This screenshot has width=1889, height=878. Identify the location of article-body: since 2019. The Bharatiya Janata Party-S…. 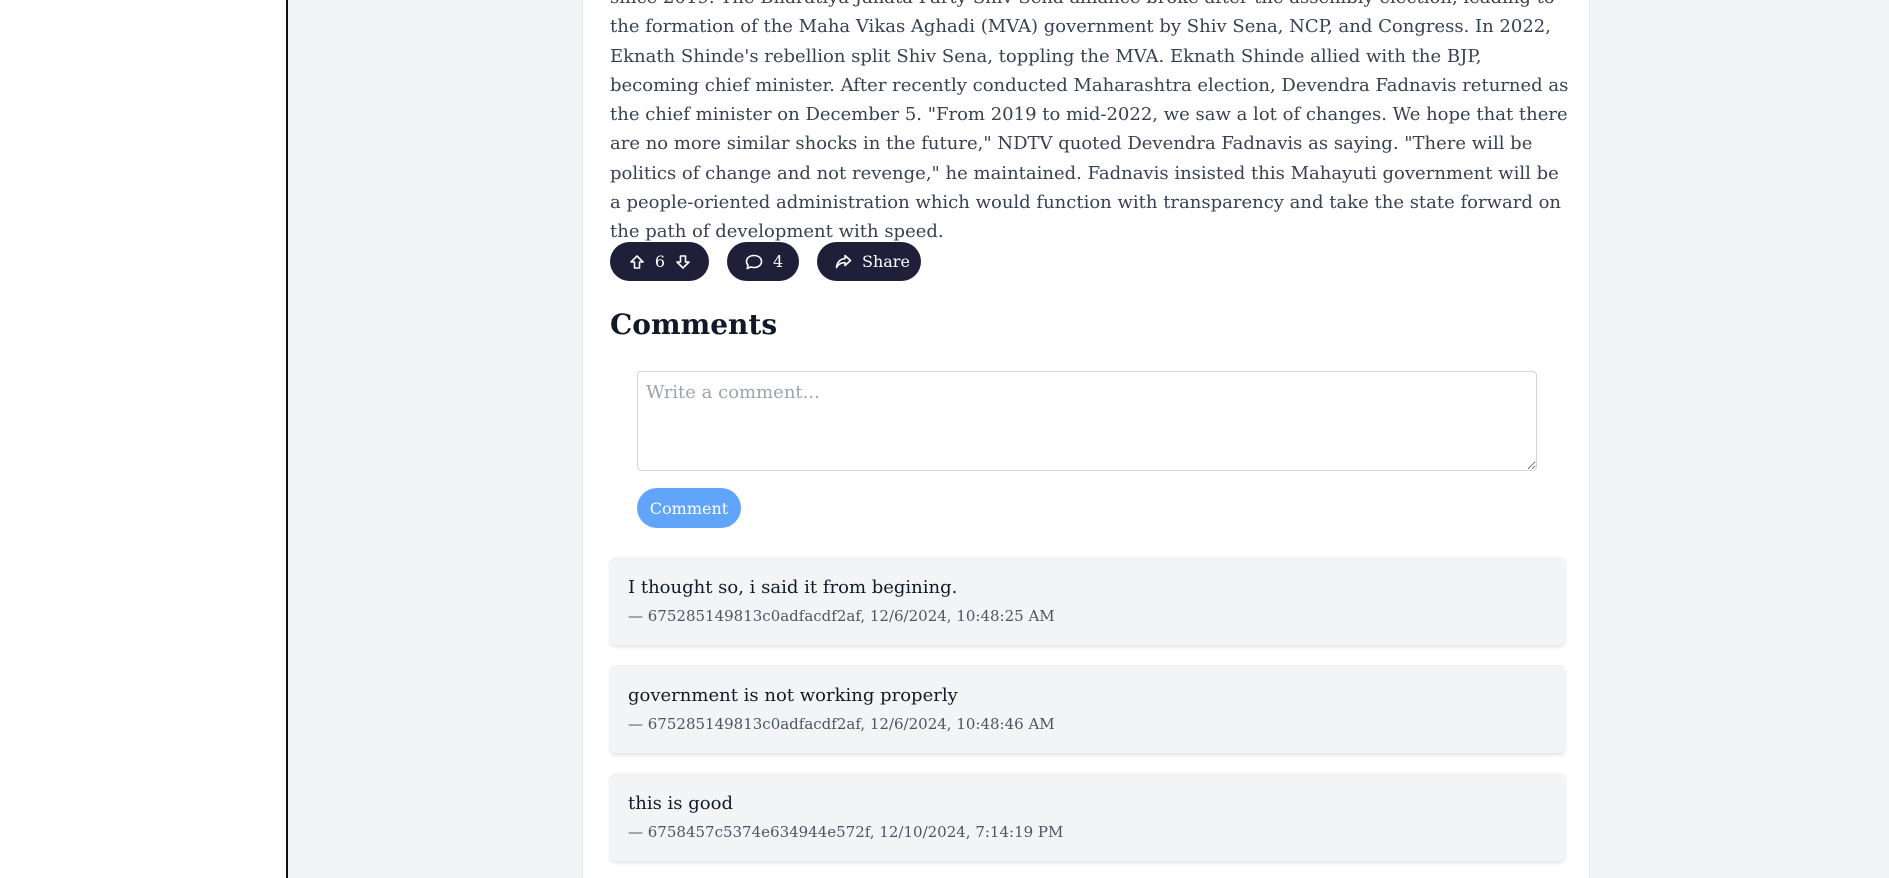
(1089, 121).